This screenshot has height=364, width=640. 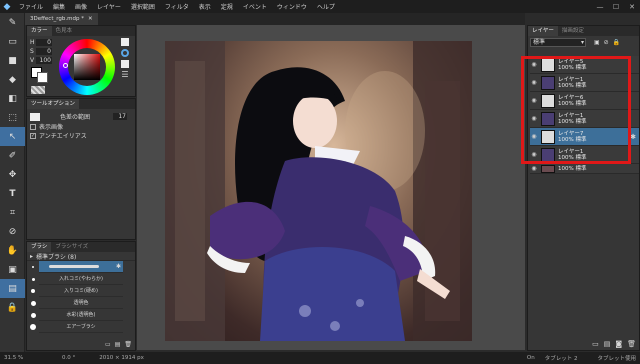 I want to click on s-field: 0, so click(x=44, y=51).